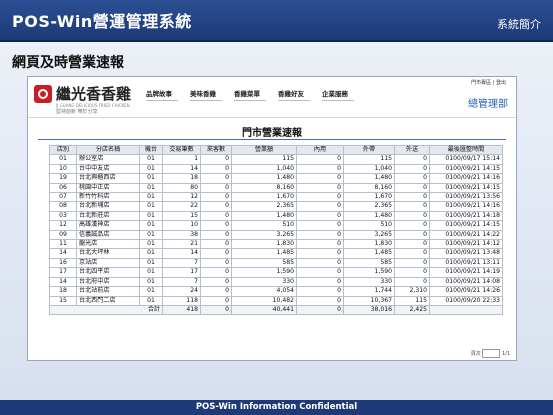 This screenshot has height=415, width=553. What do you see at coordinates (264, 282) in the screenshot?
I see `cell-sales: 330` at bounding box center [264, 282].